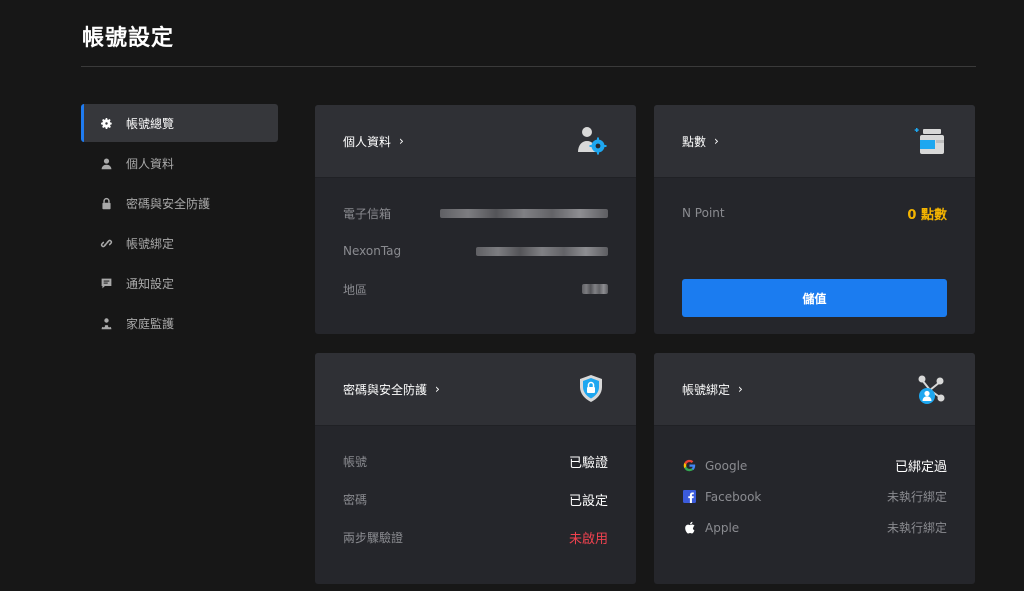  What do you see at coordinates (930, 389) in the screenshot?
I see `account-network-icon` at bounding box center [930, 389].